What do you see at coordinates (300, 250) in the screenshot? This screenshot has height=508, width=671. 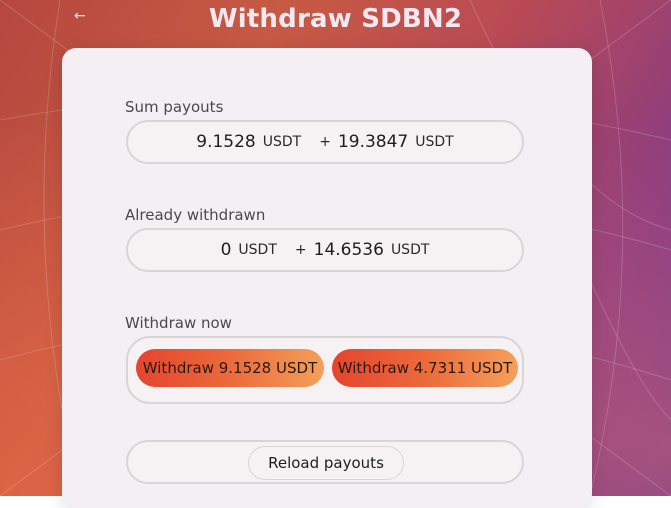 I see `already-withdrawn-plus: +` at bounding box center [300, 250].